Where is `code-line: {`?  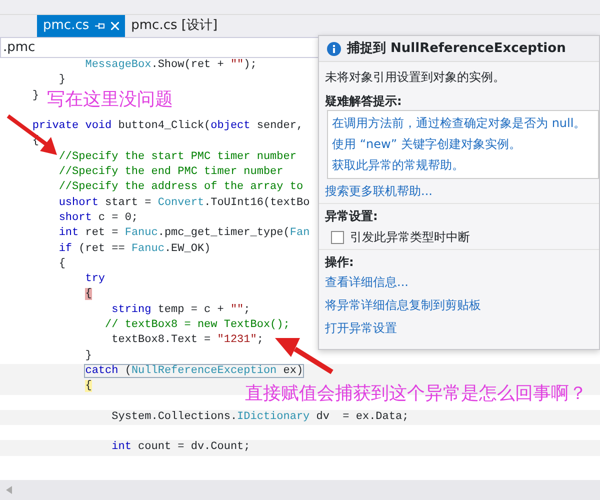 code-line: { is located at coordinates (62, 264).